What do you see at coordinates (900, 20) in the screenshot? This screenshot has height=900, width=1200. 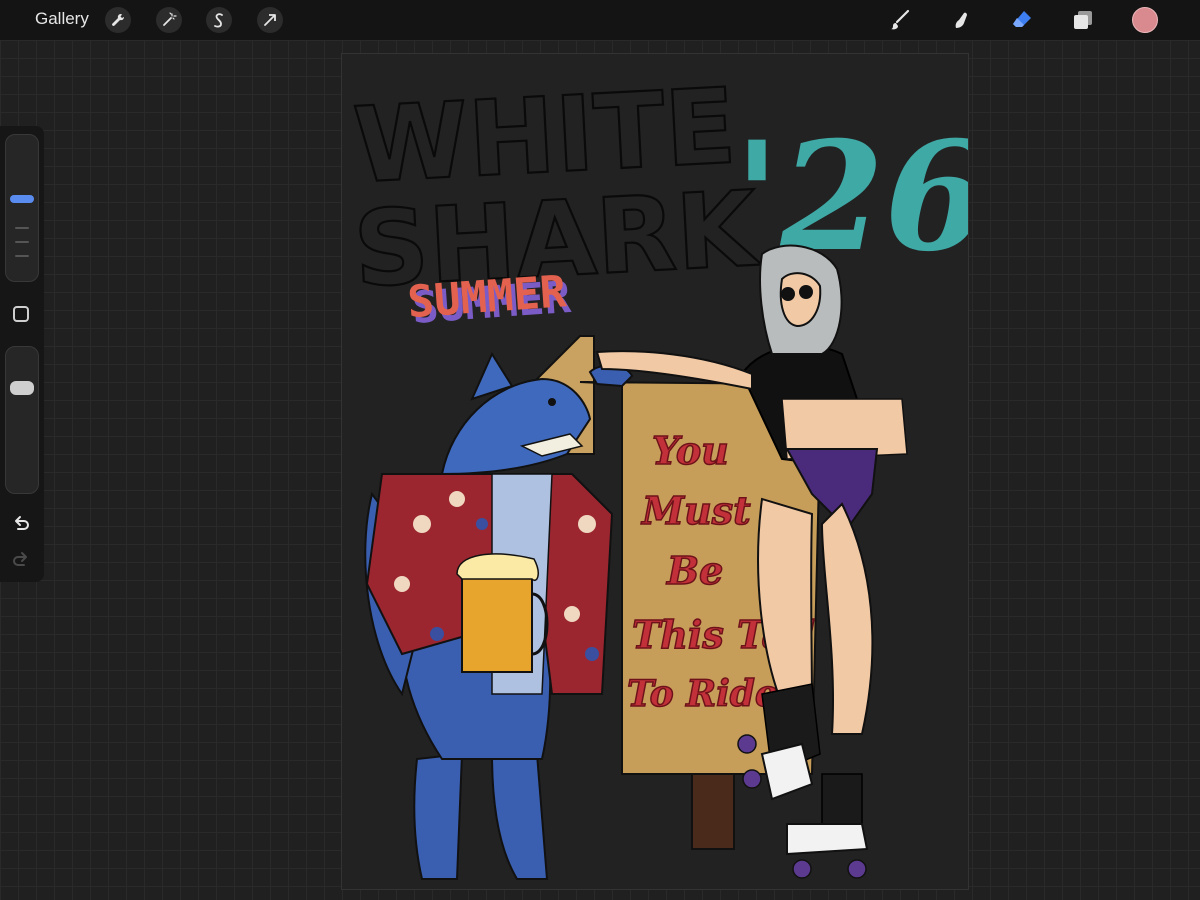 I see `brush-icon` at bounding box center [900, 20].